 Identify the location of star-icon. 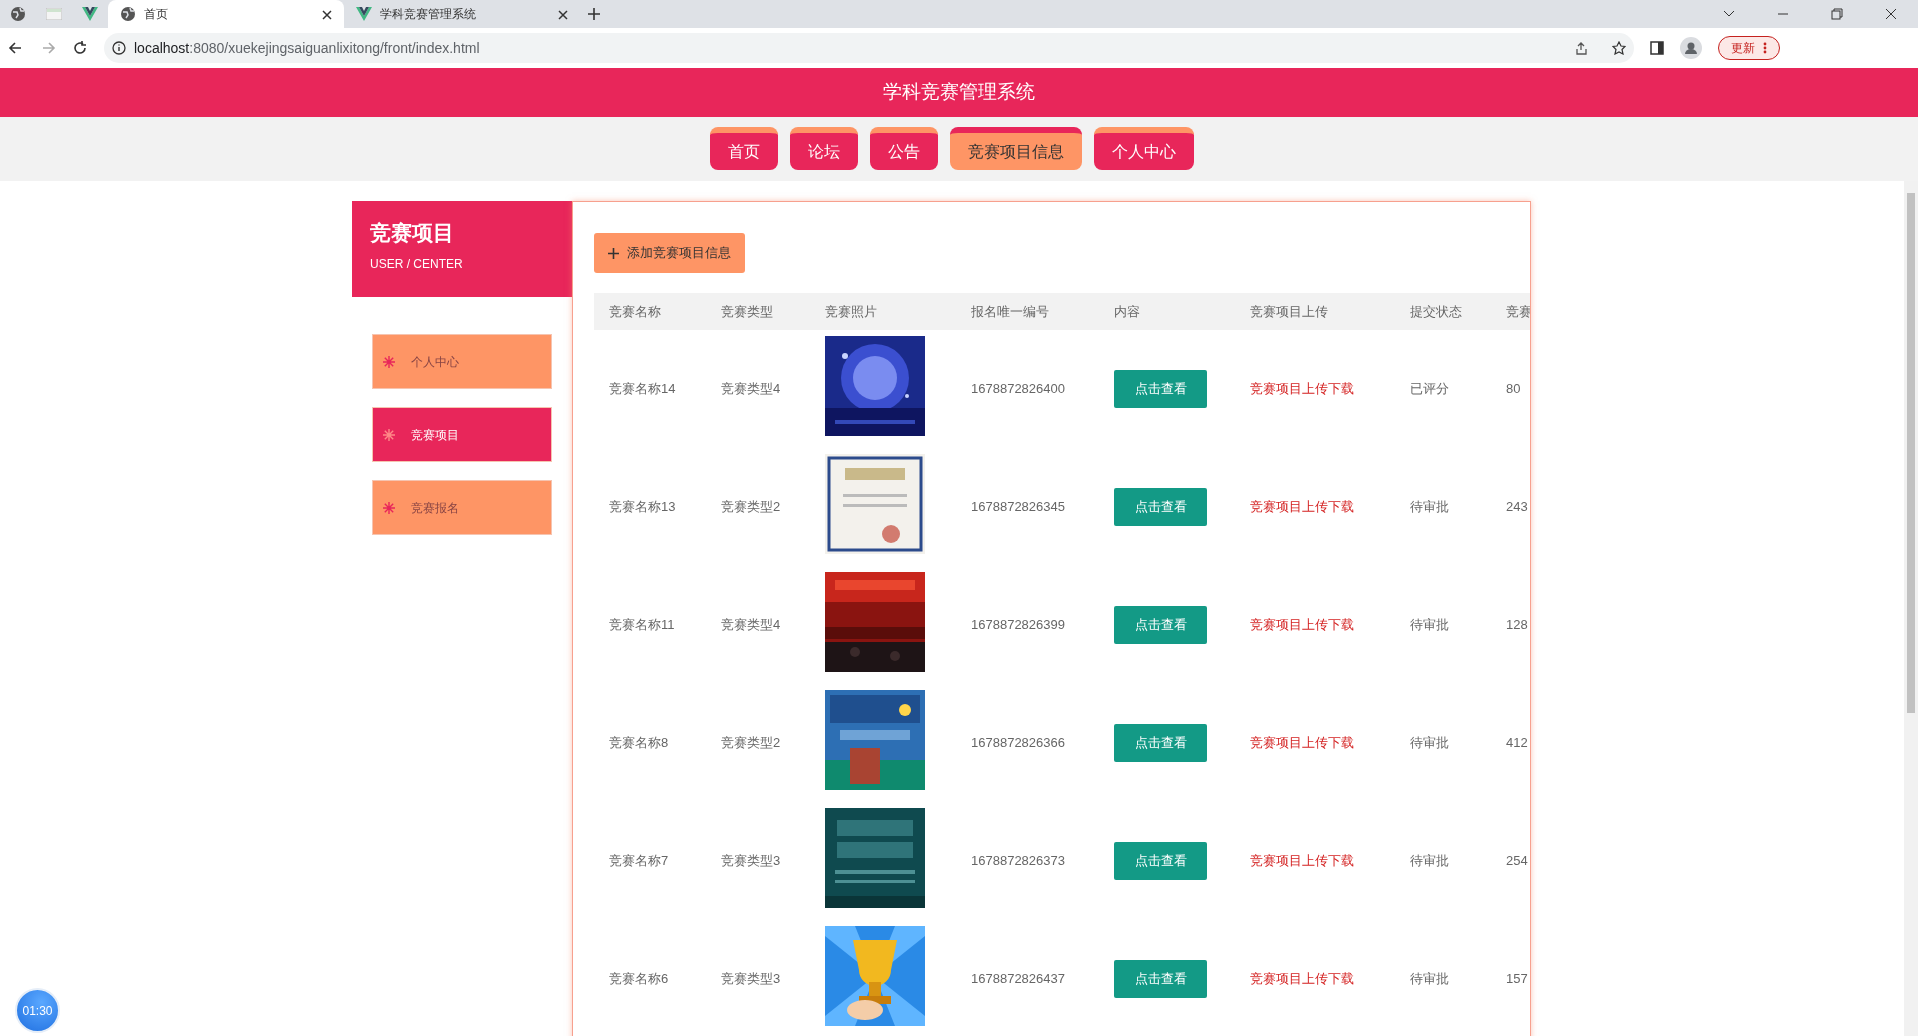
(1619, 48).